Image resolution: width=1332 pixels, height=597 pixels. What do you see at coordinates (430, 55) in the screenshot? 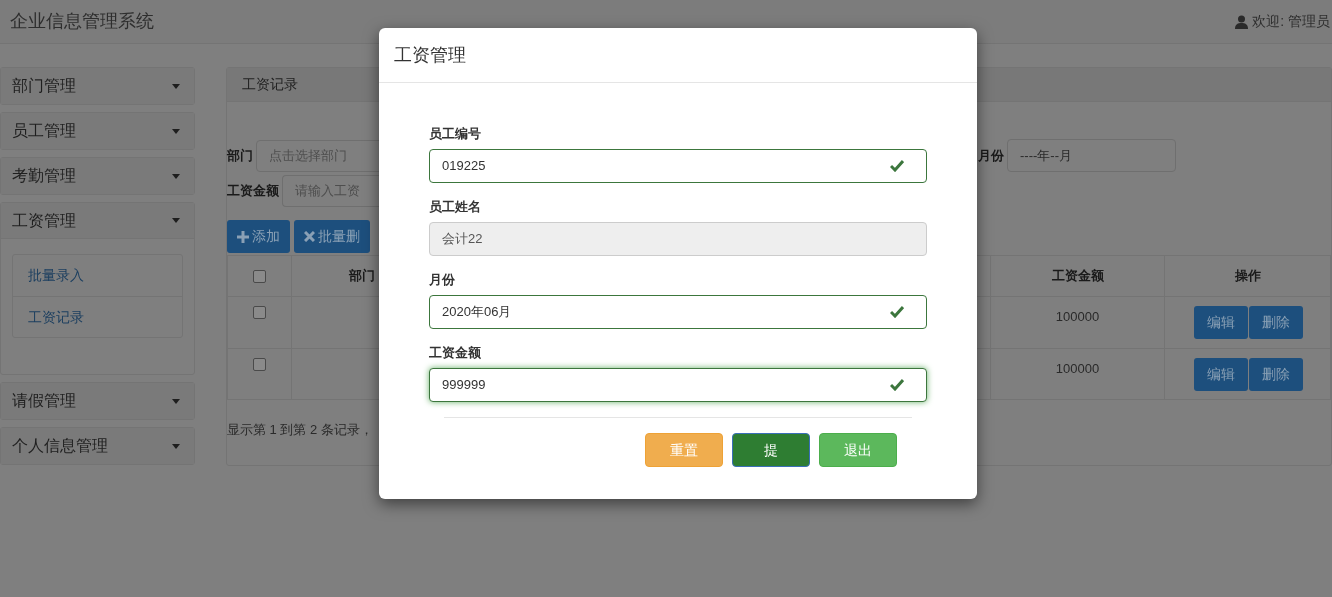
I see `modal-title: 工资管理` at bounding box center [430, 55].